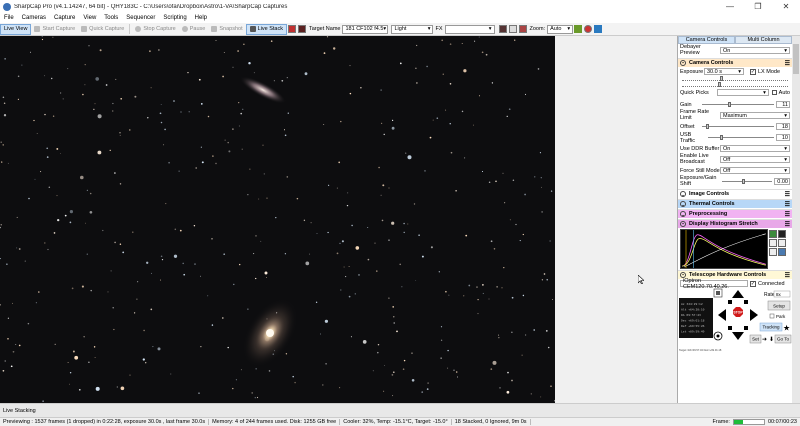 The image size is (800, 426). I want to click on connected-checkbox: ✓, so click(753, 283).